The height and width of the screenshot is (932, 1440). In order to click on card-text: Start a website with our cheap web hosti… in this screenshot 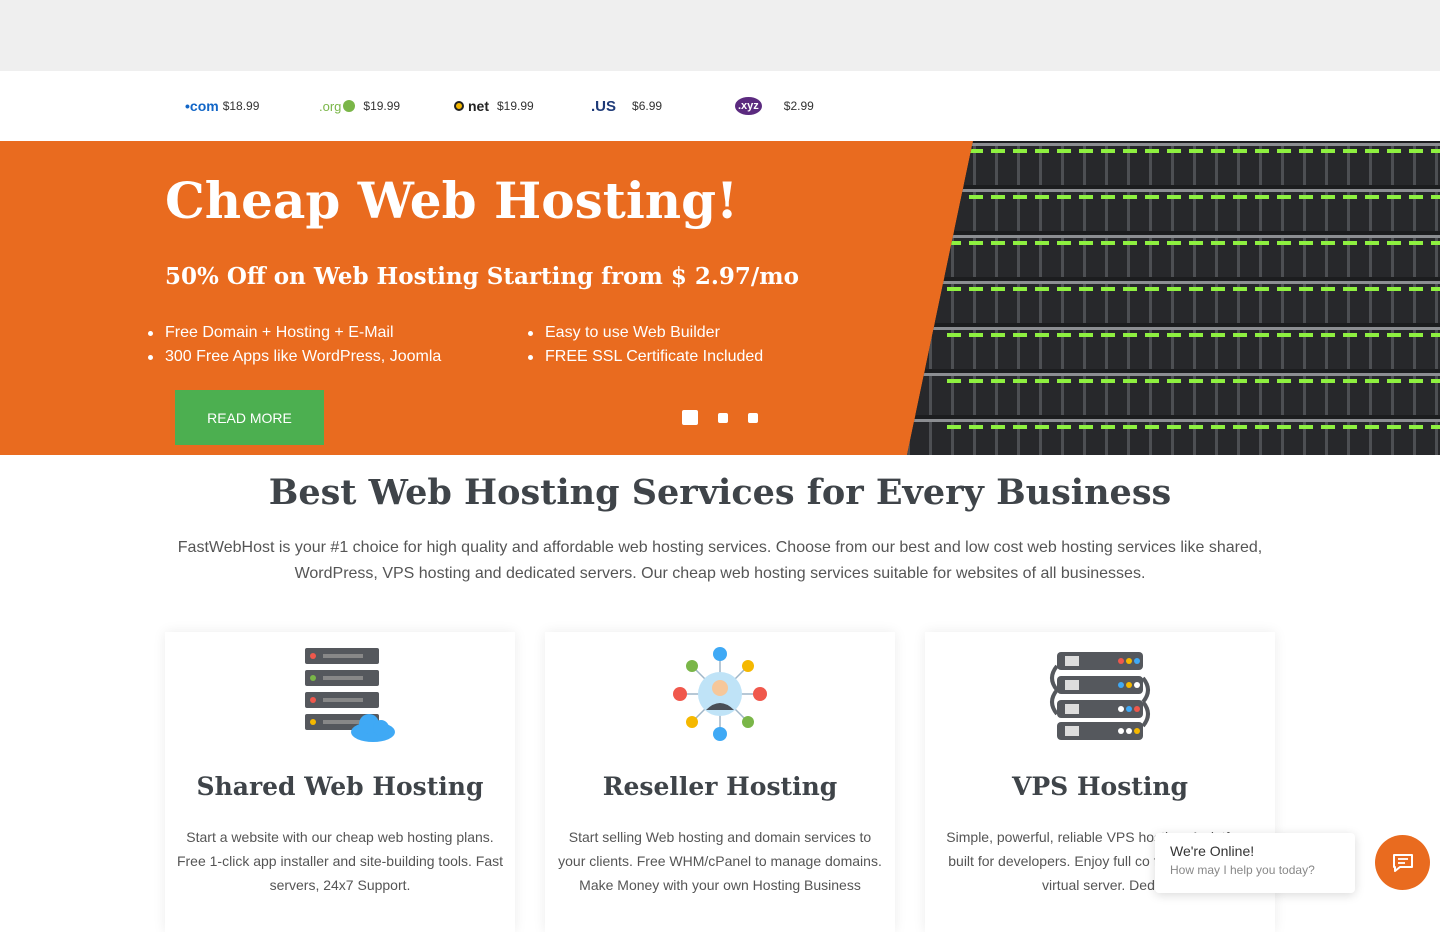, I will do `click(340, 861)`.